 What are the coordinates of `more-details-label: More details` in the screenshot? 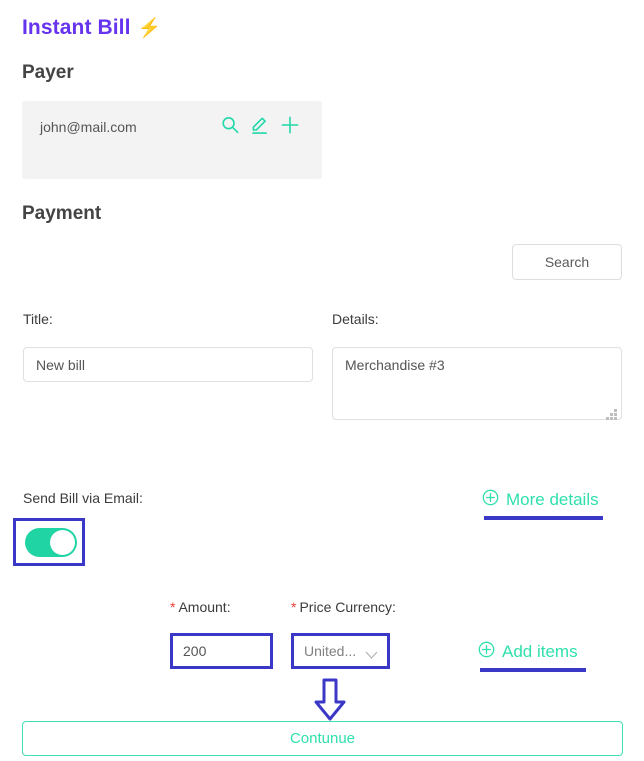 It's located at (552, 499).